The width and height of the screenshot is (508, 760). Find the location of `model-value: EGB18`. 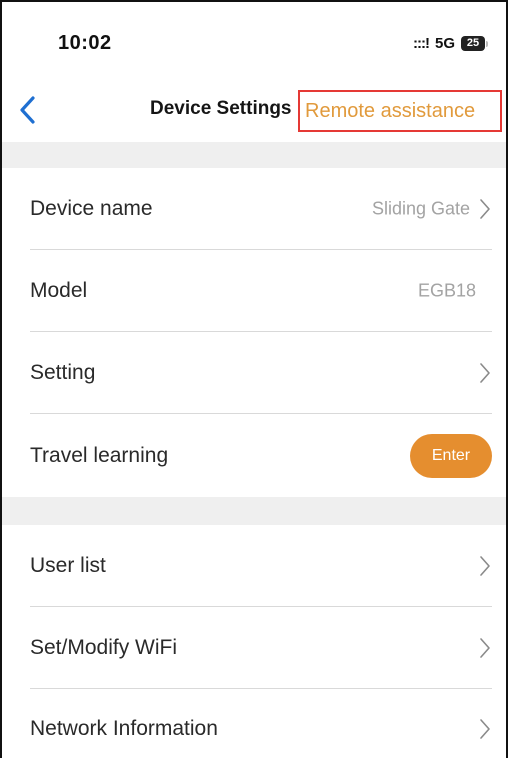

model-value: EGB18 is located at coordinates (446, 290).